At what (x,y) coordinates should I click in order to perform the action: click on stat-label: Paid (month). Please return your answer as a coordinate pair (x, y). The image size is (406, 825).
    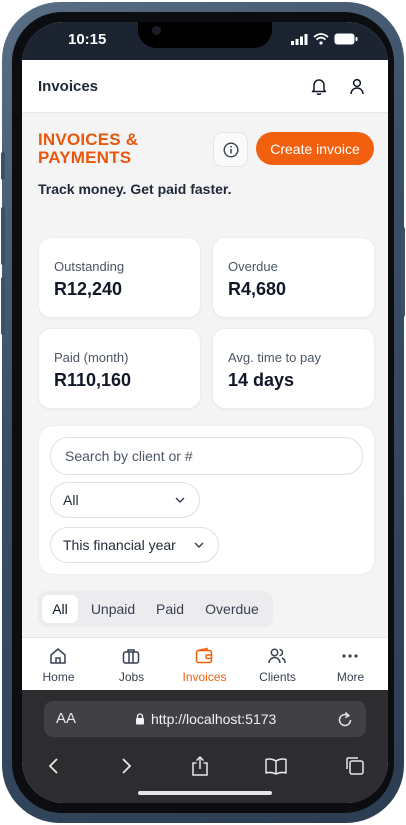
    Looking at the image, I should click on (91, 357).